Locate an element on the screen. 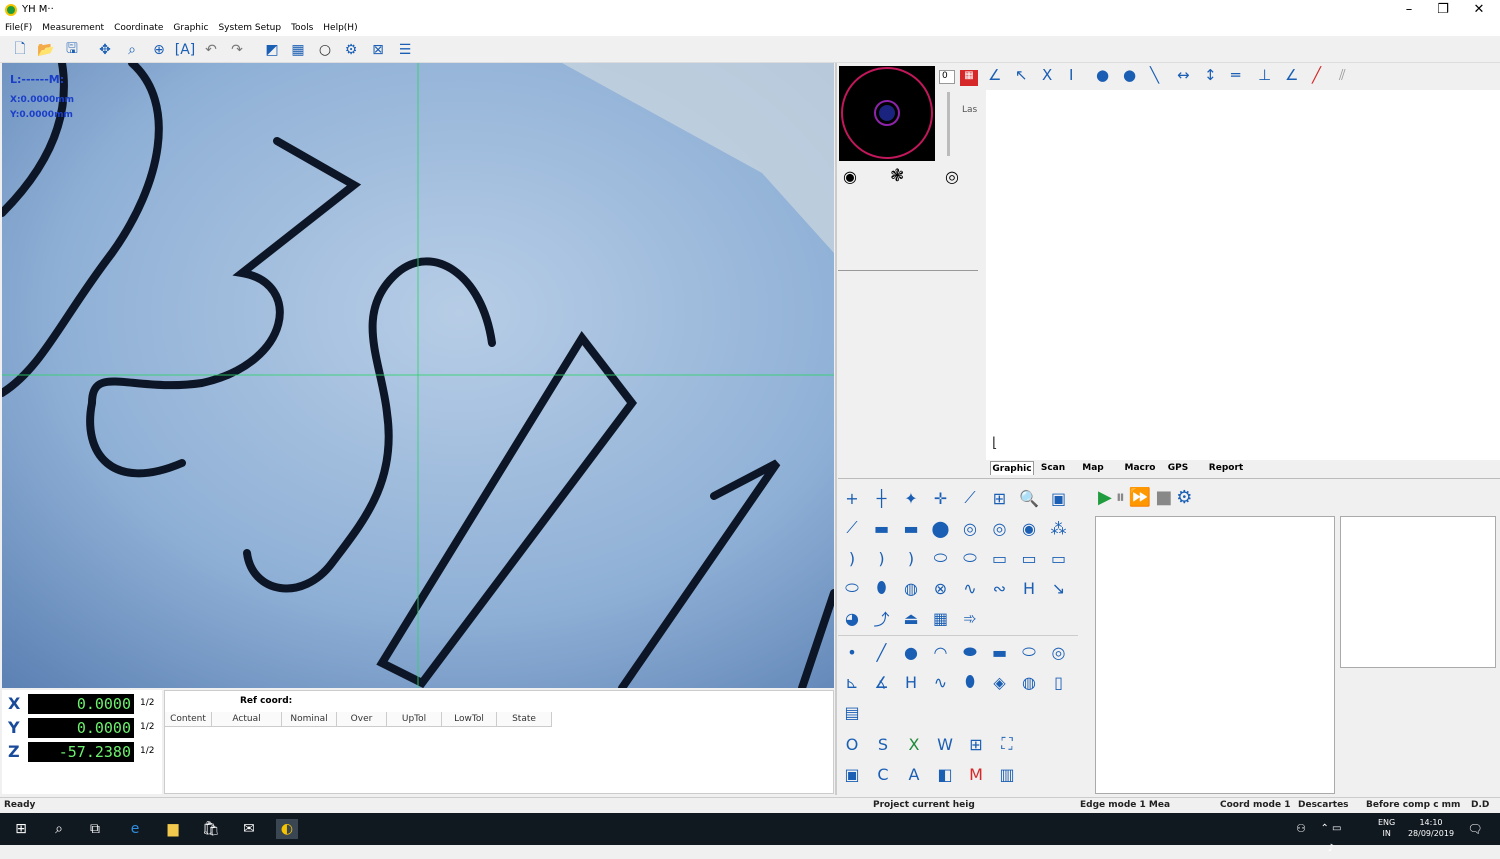 The width and height of the screenshot is (1500, 859). h-tool-icon: H is located at coordinates (1029, 588).